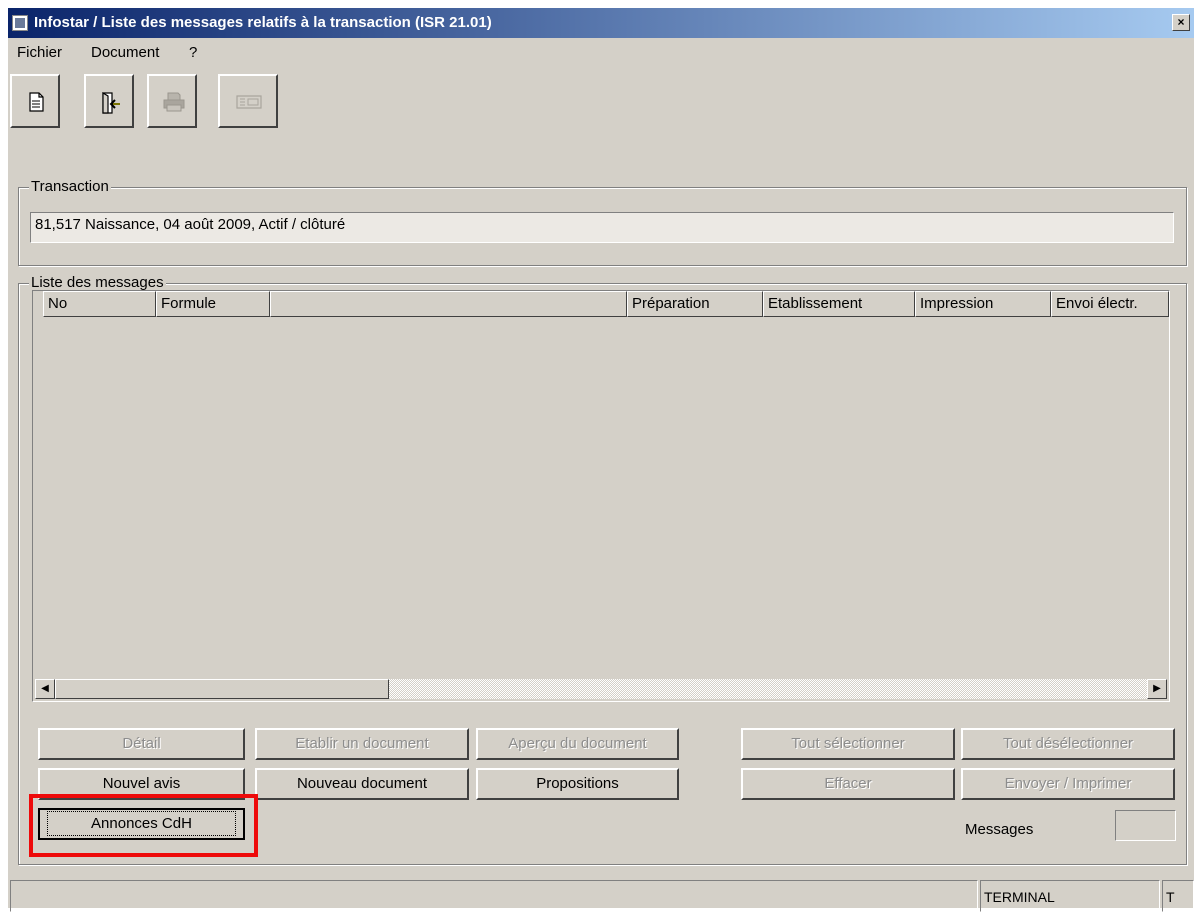 The image size is (1203, 915). Describe the element at coordinates (222, 689) in the screenshot. I see `scroll-thumb` at that location.